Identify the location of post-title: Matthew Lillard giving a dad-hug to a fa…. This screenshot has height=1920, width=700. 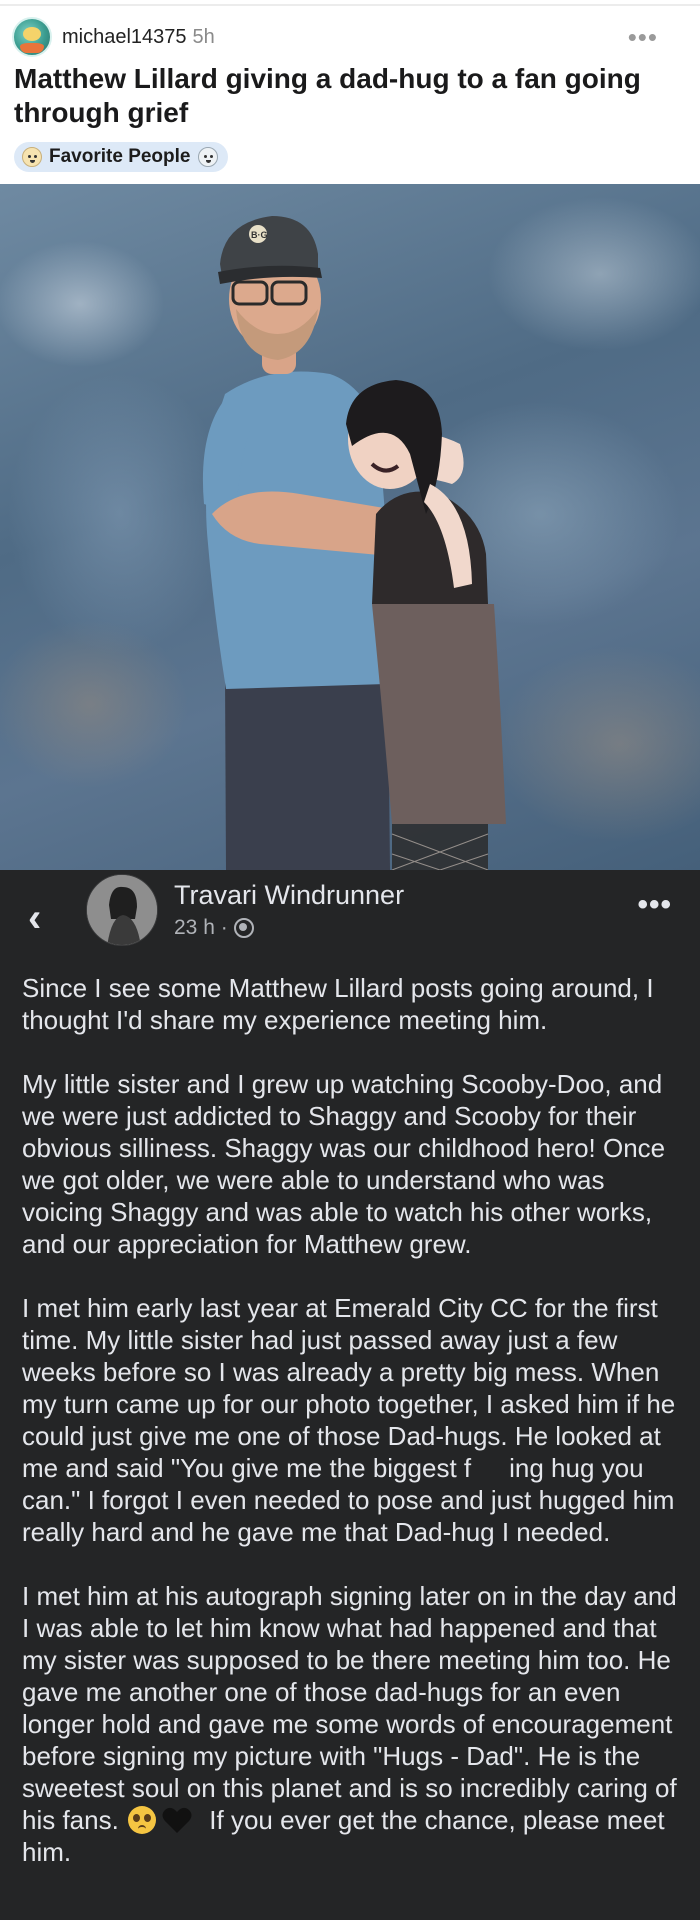
(350, 96).